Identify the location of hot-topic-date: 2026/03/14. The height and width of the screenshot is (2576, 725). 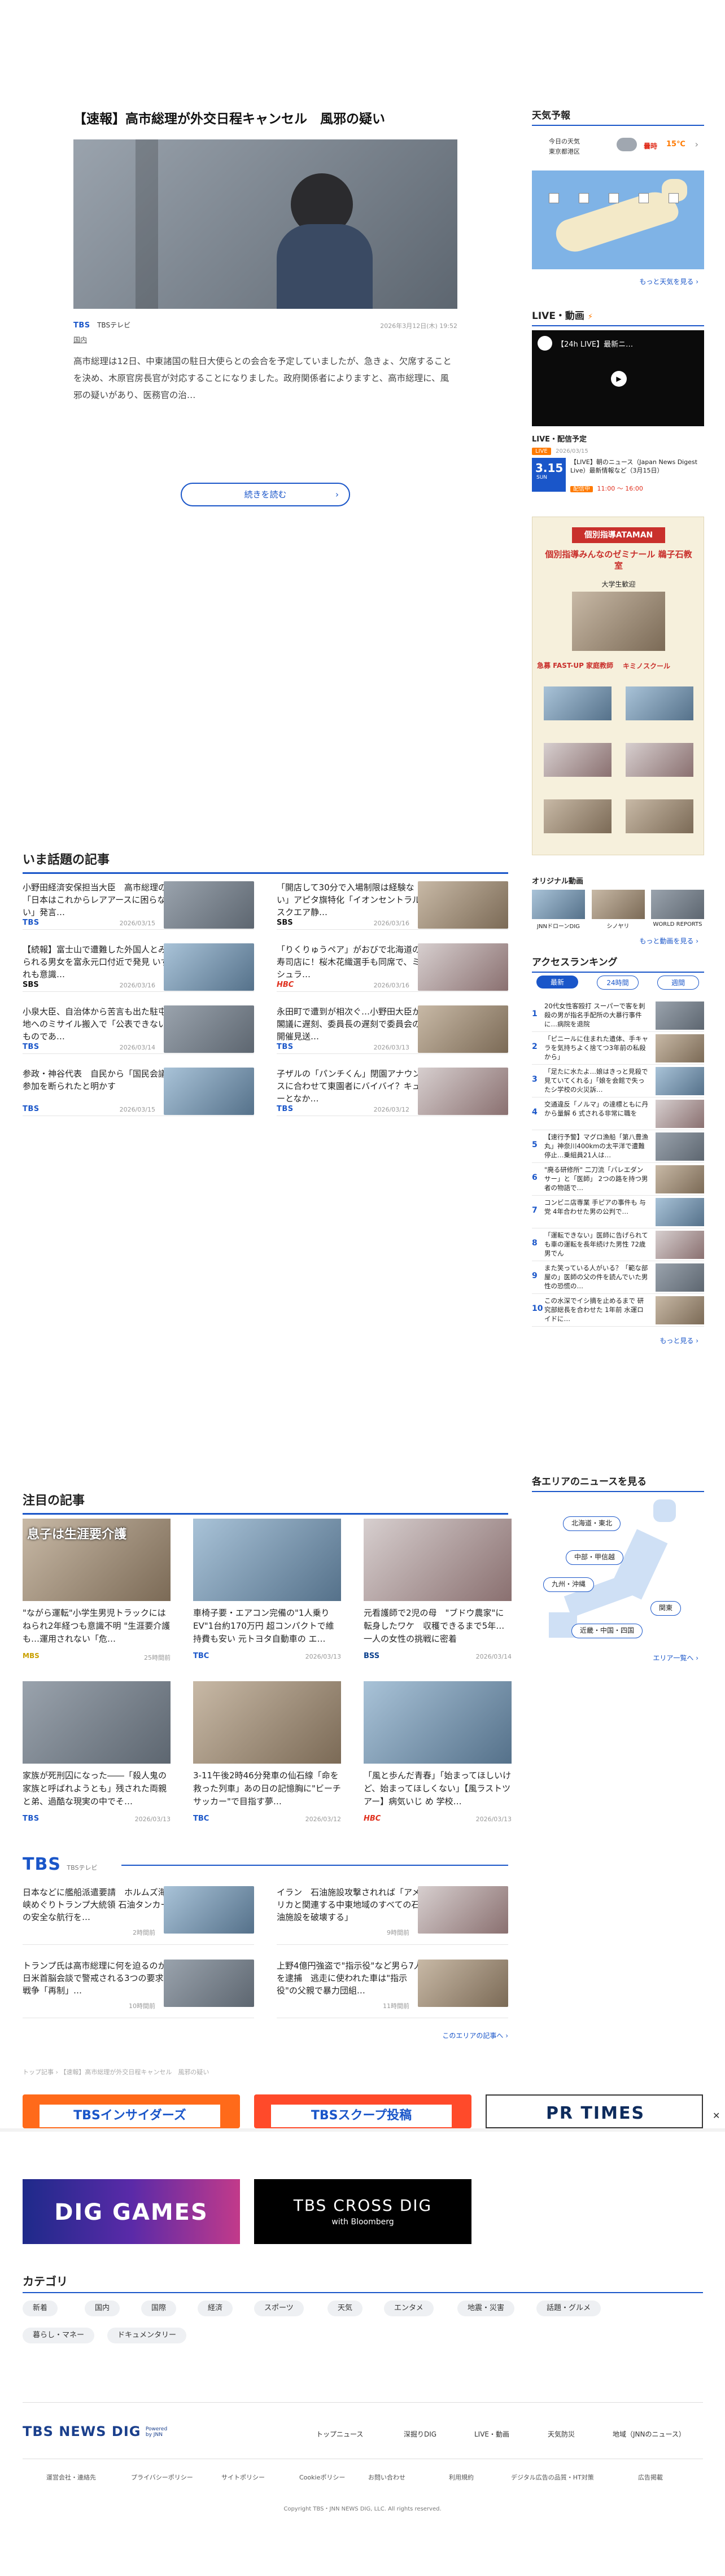
(137, 1047).